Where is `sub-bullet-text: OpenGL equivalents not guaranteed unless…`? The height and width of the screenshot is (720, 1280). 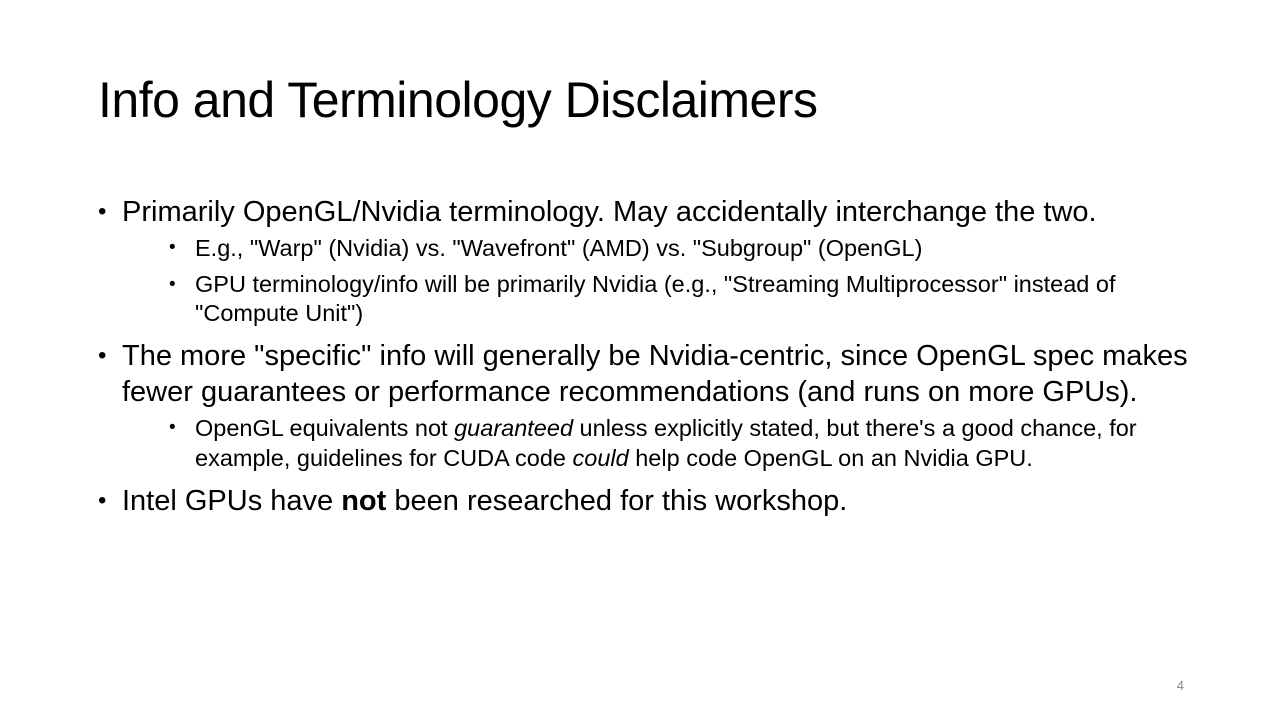 sub-bullet-text: OpenGL equivalents not guaranteed unless… is located at coordinates (666, 443).